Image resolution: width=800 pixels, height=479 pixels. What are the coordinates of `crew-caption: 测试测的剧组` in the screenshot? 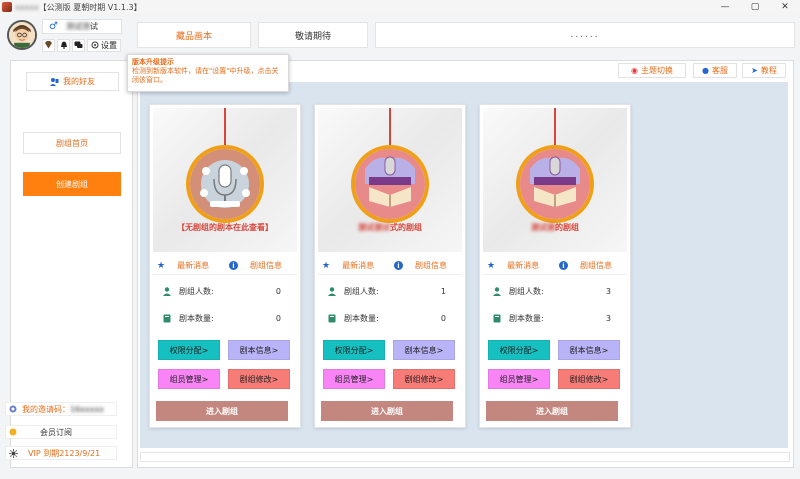 It's located at (555, 227).